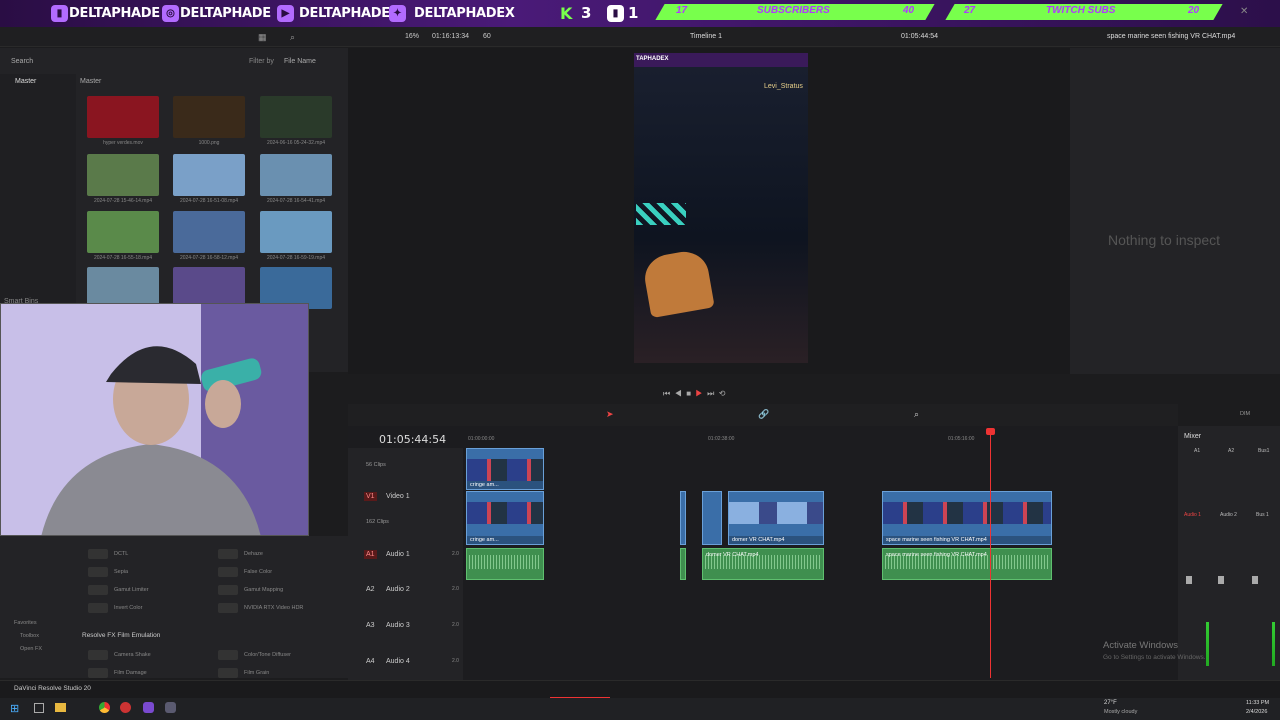 This screenshot has height=720, width=1280. Describe the element at coordinates (413, 439) in the screenshot. I see `timeline-timecode: 01:05:44:54` at that location.